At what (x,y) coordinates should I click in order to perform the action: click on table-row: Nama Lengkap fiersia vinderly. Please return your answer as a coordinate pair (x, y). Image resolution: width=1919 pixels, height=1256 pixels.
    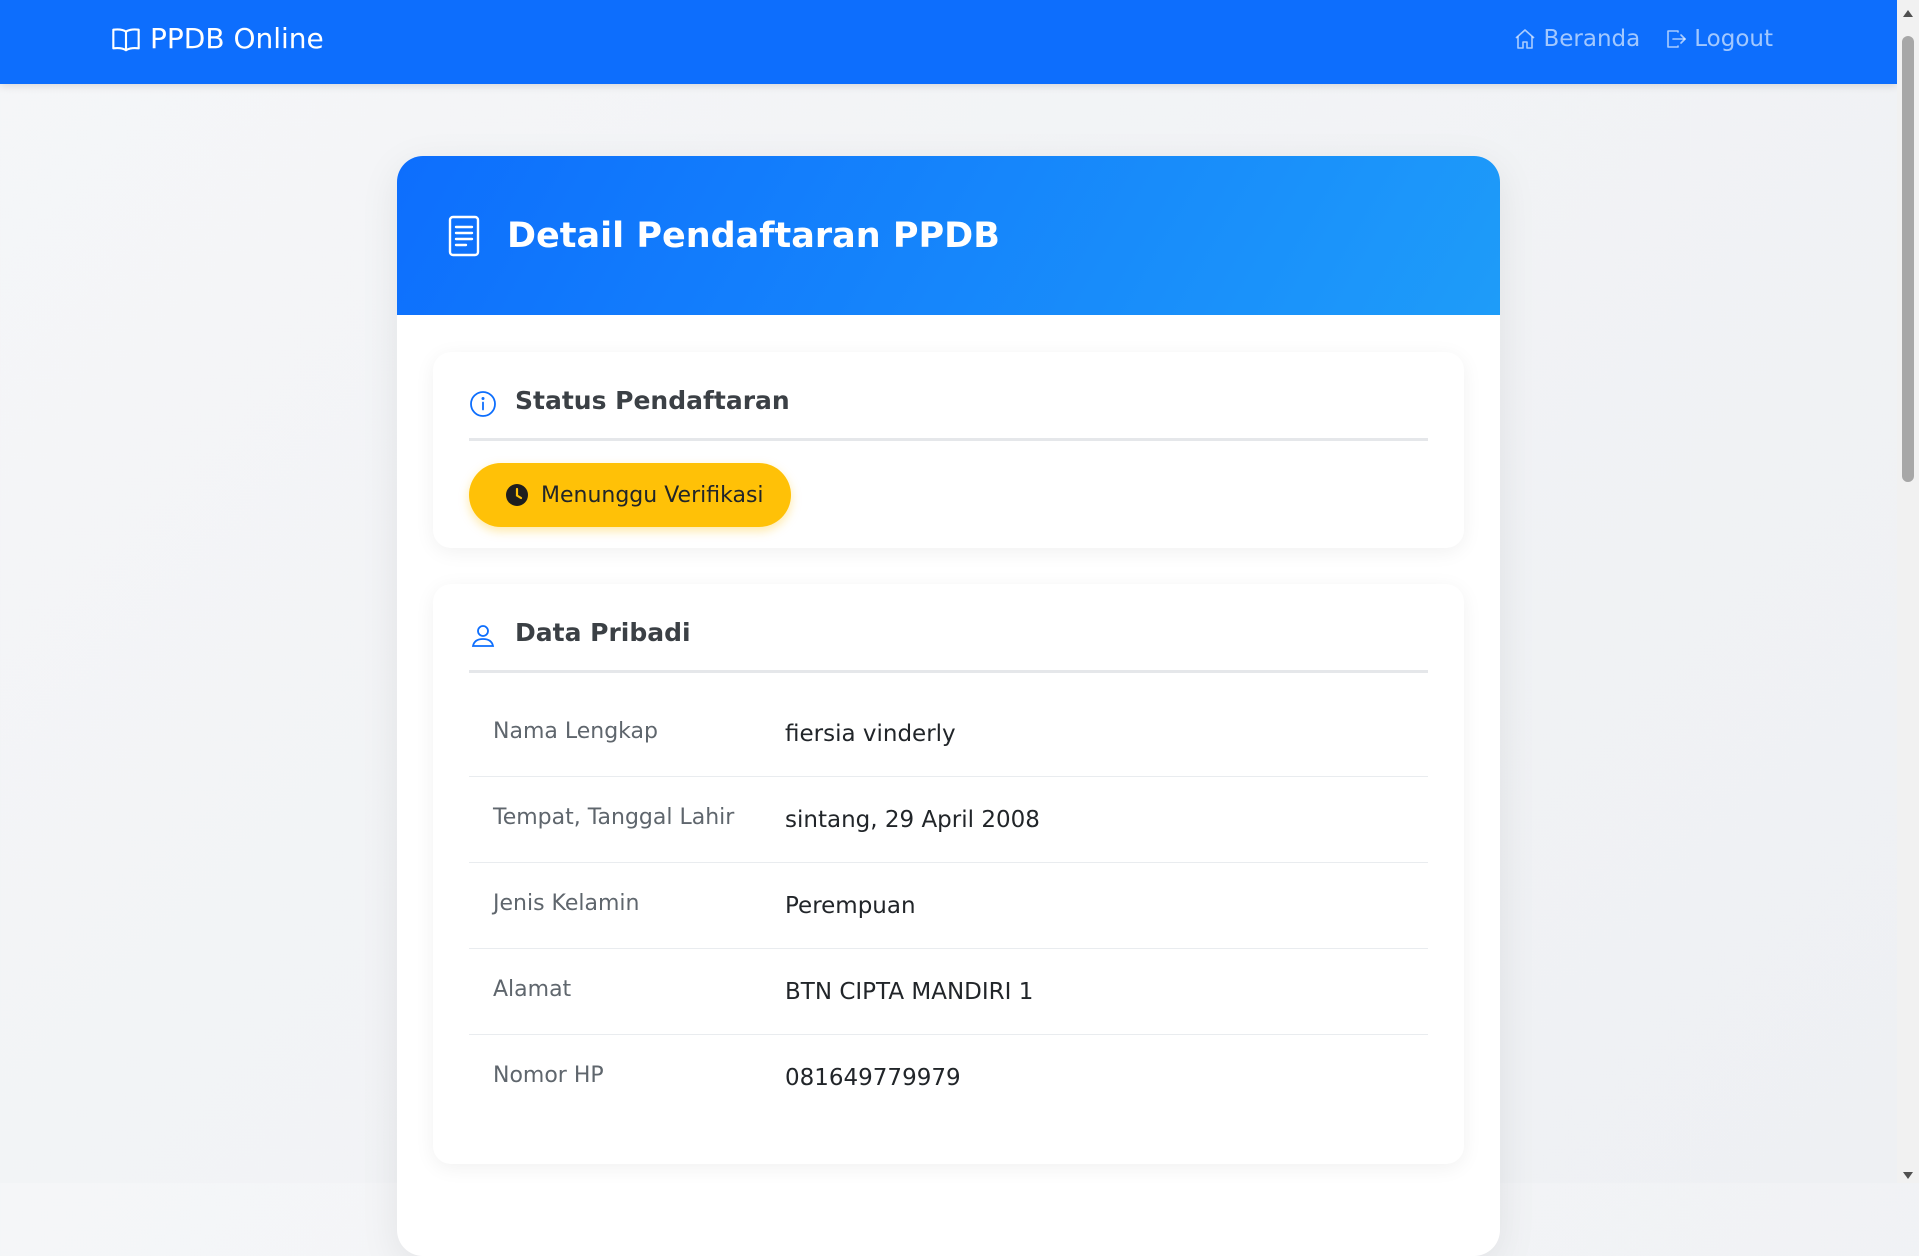
    Looking at the image, I should click on (948, 734).